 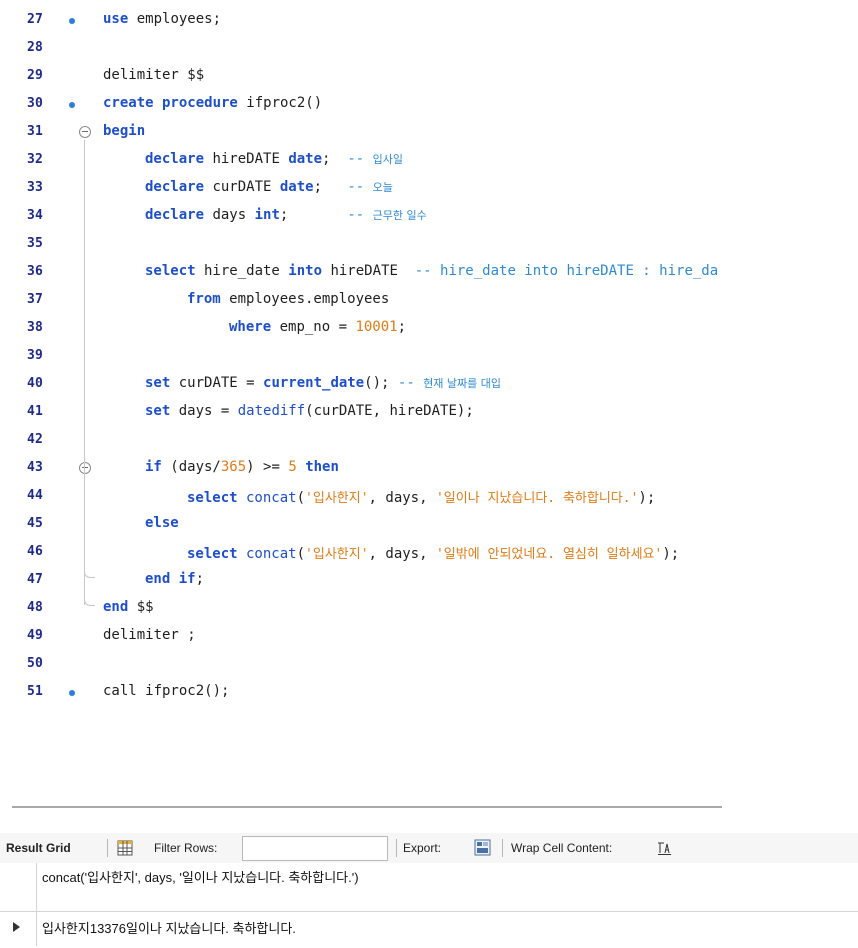 I want to click on filter-rows-input, so click(x=315, y=848).